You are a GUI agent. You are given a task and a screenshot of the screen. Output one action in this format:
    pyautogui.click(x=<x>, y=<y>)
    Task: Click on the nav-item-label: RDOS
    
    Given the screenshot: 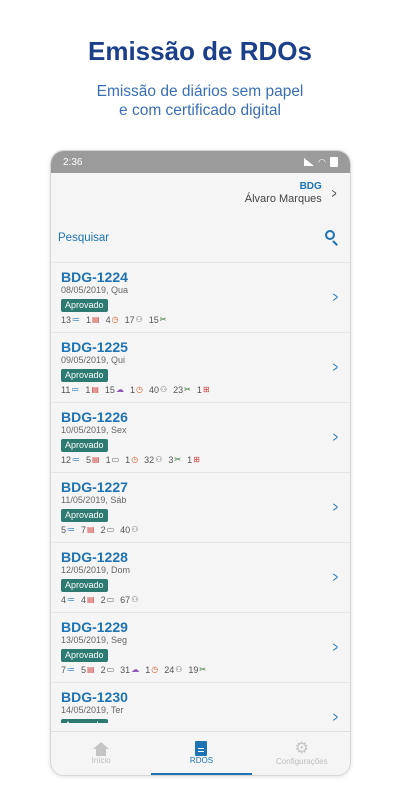 What is the action you would take?
    pyautogui.click(x=201, y=760)
    